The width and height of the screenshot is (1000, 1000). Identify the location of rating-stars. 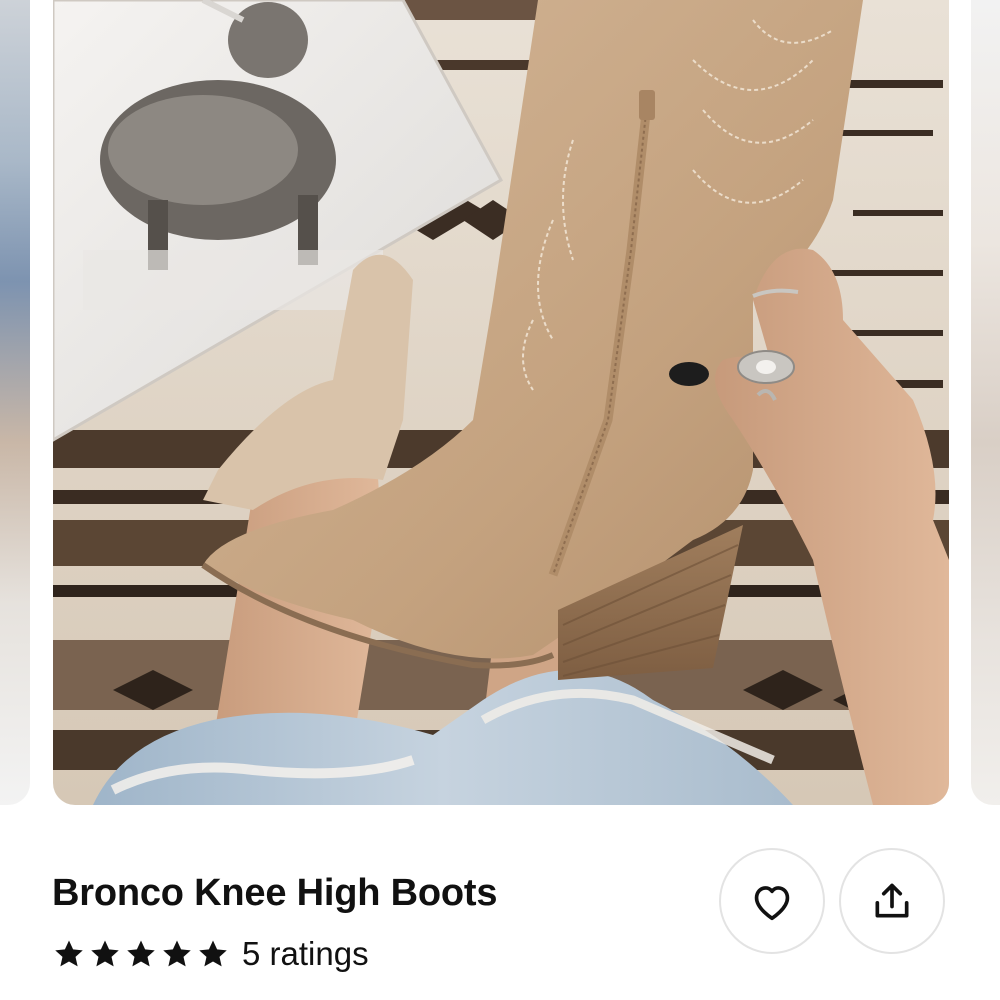
(141, 954).